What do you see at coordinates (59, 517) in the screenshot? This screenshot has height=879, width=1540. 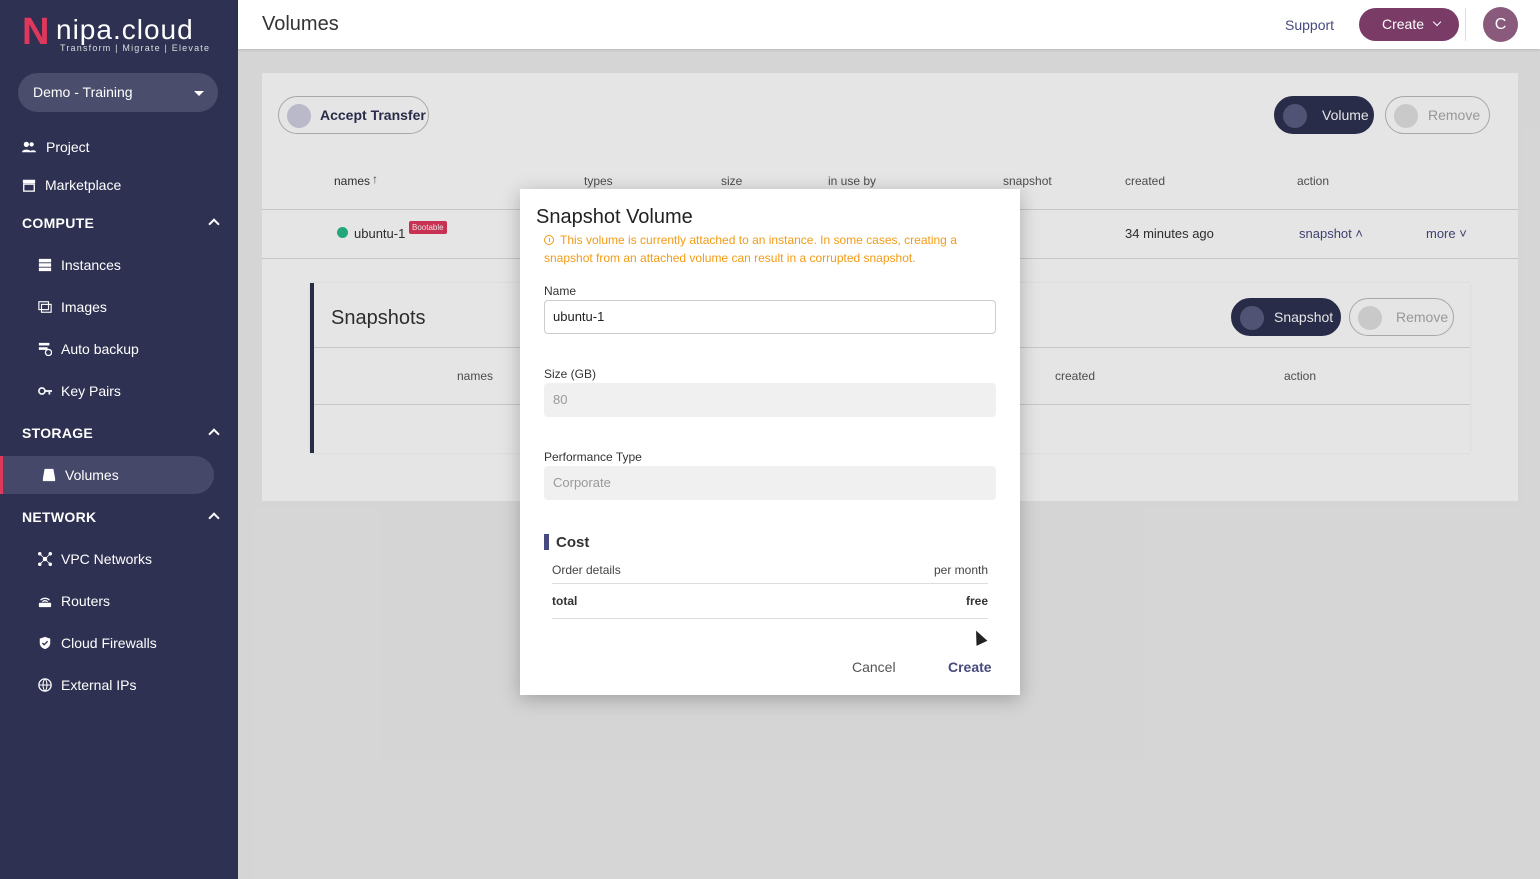 I see `section-title: NETWORK` at bounding box center [59, 517].